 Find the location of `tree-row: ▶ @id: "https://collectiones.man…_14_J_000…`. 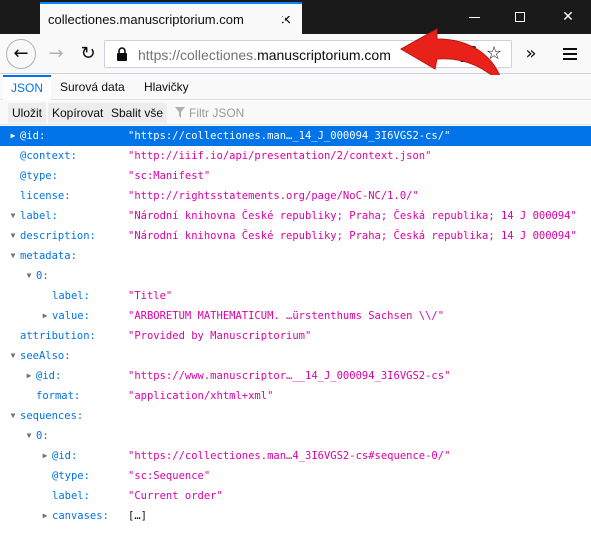

tree-row: ▶ @id: "https://collectiones.man…_14_J_000… is located at coordinates (295, 136).